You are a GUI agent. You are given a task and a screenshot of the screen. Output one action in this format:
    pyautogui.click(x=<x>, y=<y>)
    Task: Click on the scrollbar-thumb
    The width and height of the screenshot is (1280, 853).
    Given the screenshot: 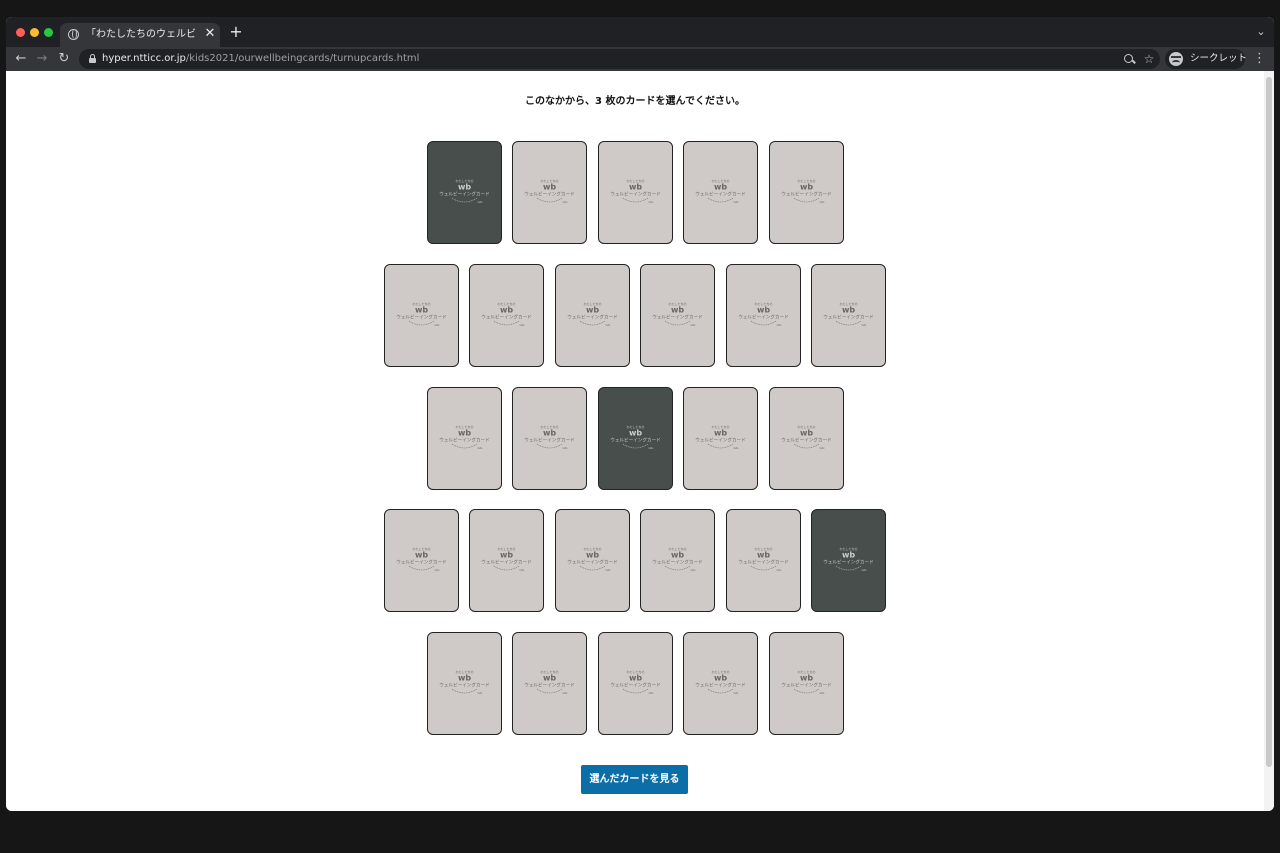 What is the action you would take?
    pyautogui.click(x=1269, y=422)
    